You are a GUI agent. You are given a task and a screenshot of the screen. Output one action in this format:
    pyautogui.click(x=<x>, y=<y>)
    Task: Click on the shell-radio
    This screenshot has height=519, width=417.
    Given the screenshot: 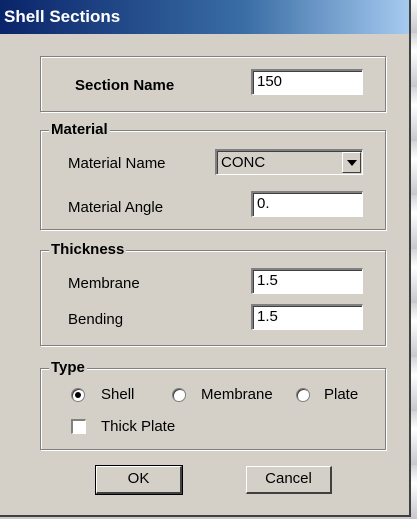 What is the action you would take?
    pyautogui.click(x=78, y=395)
    